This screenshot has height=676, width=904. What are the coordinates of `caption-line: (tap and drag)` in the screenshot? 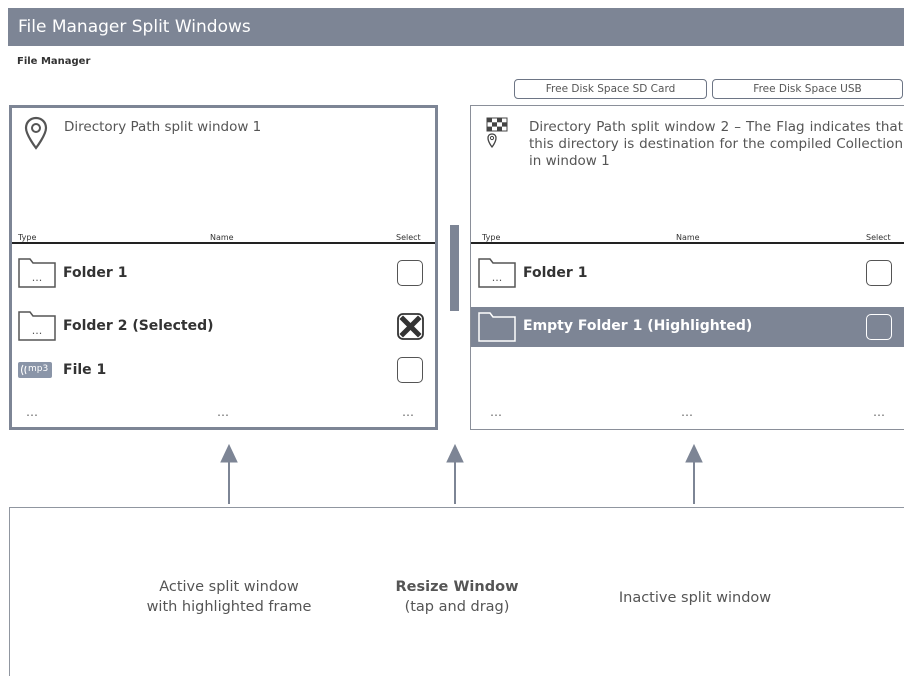 It's located at (457, 607).